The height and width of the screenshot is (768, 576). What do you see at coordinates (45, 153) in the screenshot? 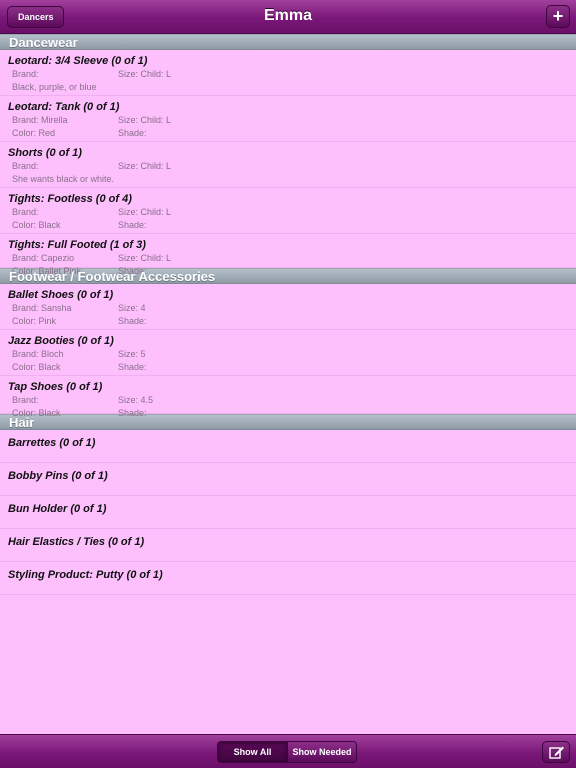
I see `item-title: Shorts (0 of 1)` at bounding box center [45, 153].